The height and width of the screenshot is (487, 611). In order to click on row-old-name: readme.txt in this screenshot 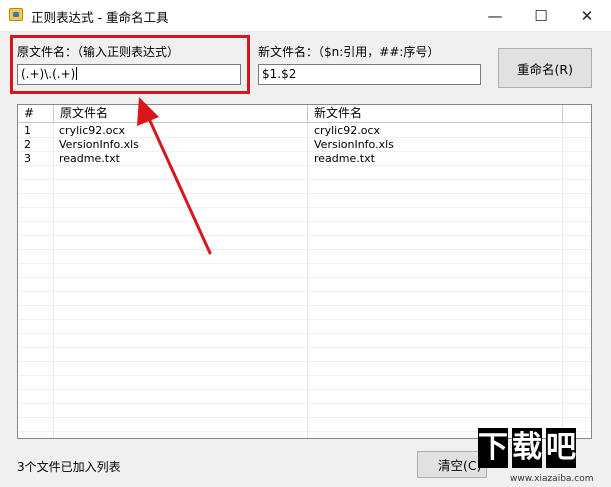, I will do `click(89, 158)`.